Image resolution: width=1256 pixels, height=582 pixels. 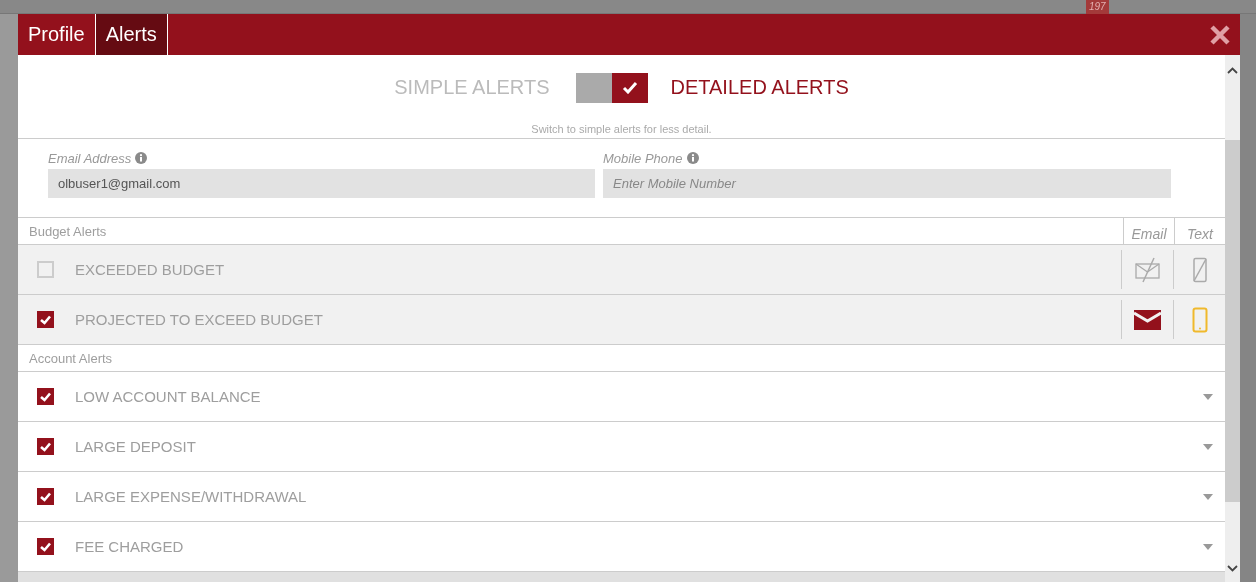 I want to click on mode-toggle, so click(x=611, y=87).